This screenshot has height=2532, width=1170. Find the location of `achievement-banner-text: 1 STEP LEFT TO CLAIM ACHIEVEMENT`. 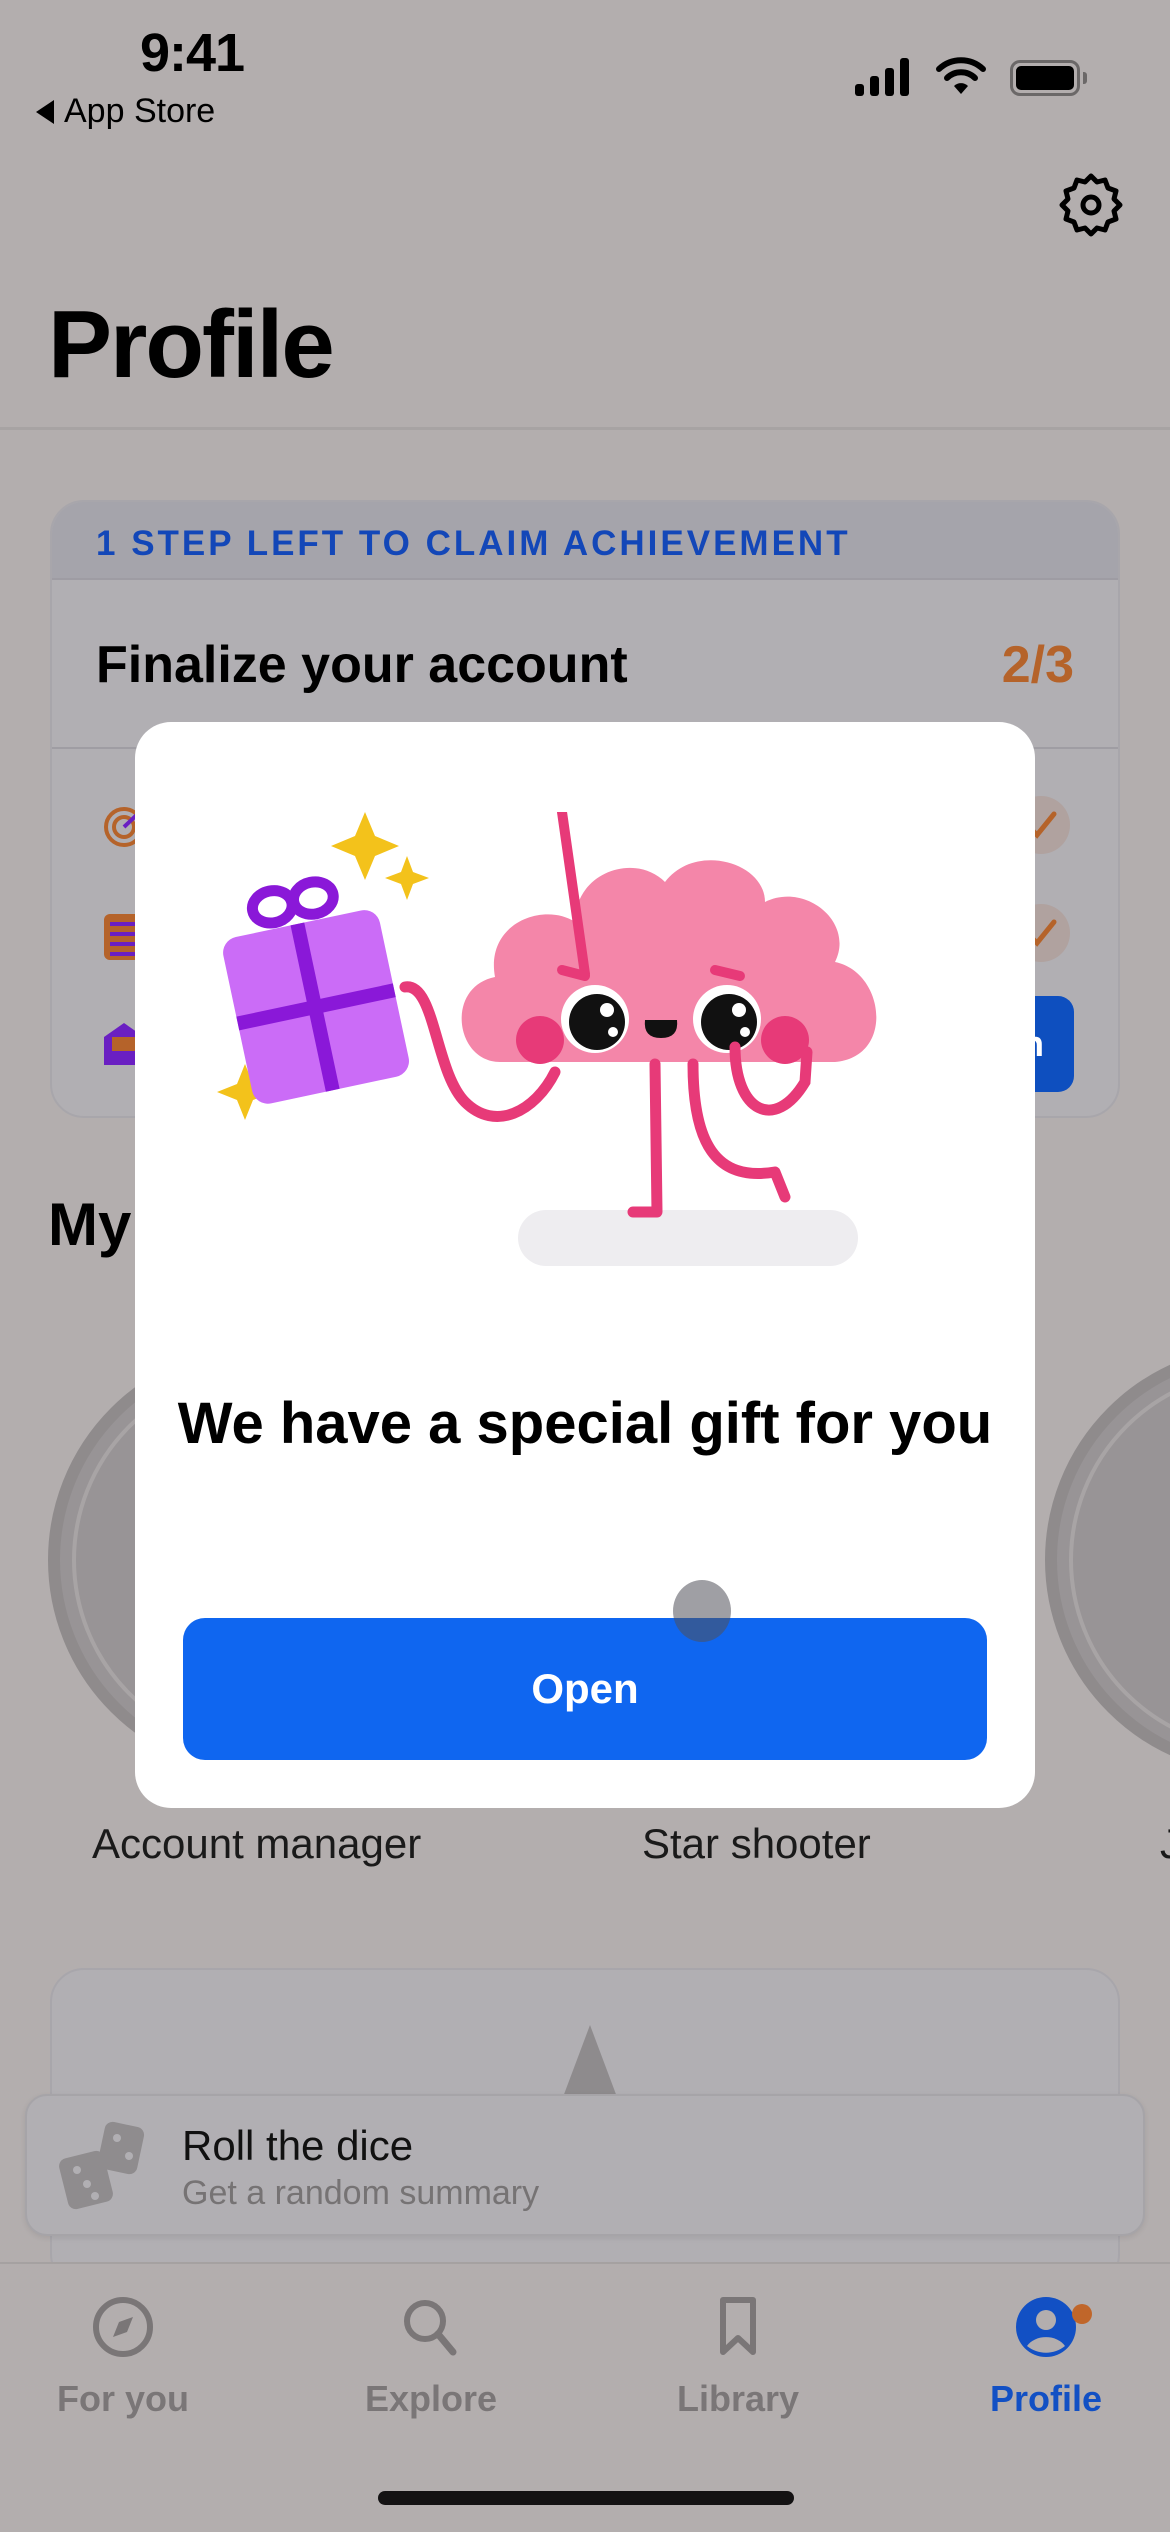

achievement-banner-text: 1 STEP LEFT TO CLAIM ACHIEVEMENT is located at coordinates (473, 543).